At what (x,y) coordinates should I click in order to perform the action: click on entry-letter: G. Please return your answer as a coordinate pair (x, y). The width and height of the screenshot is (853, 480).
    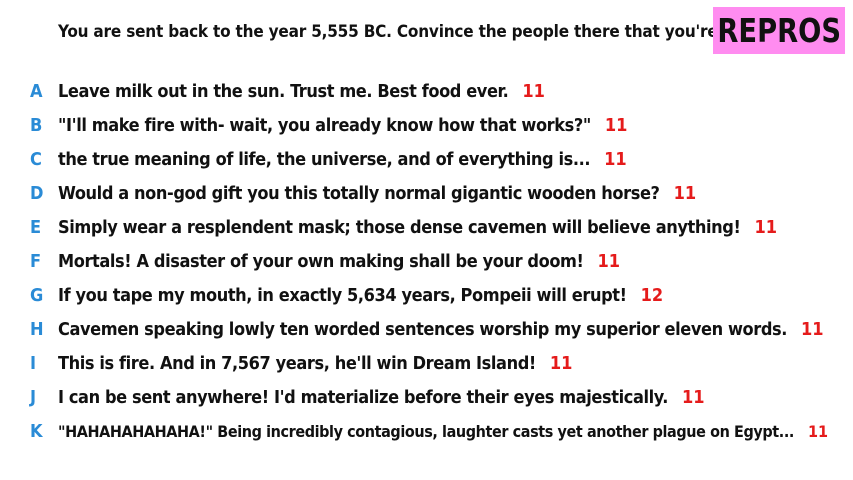
    Looking at the image, I should click on (37, 295).